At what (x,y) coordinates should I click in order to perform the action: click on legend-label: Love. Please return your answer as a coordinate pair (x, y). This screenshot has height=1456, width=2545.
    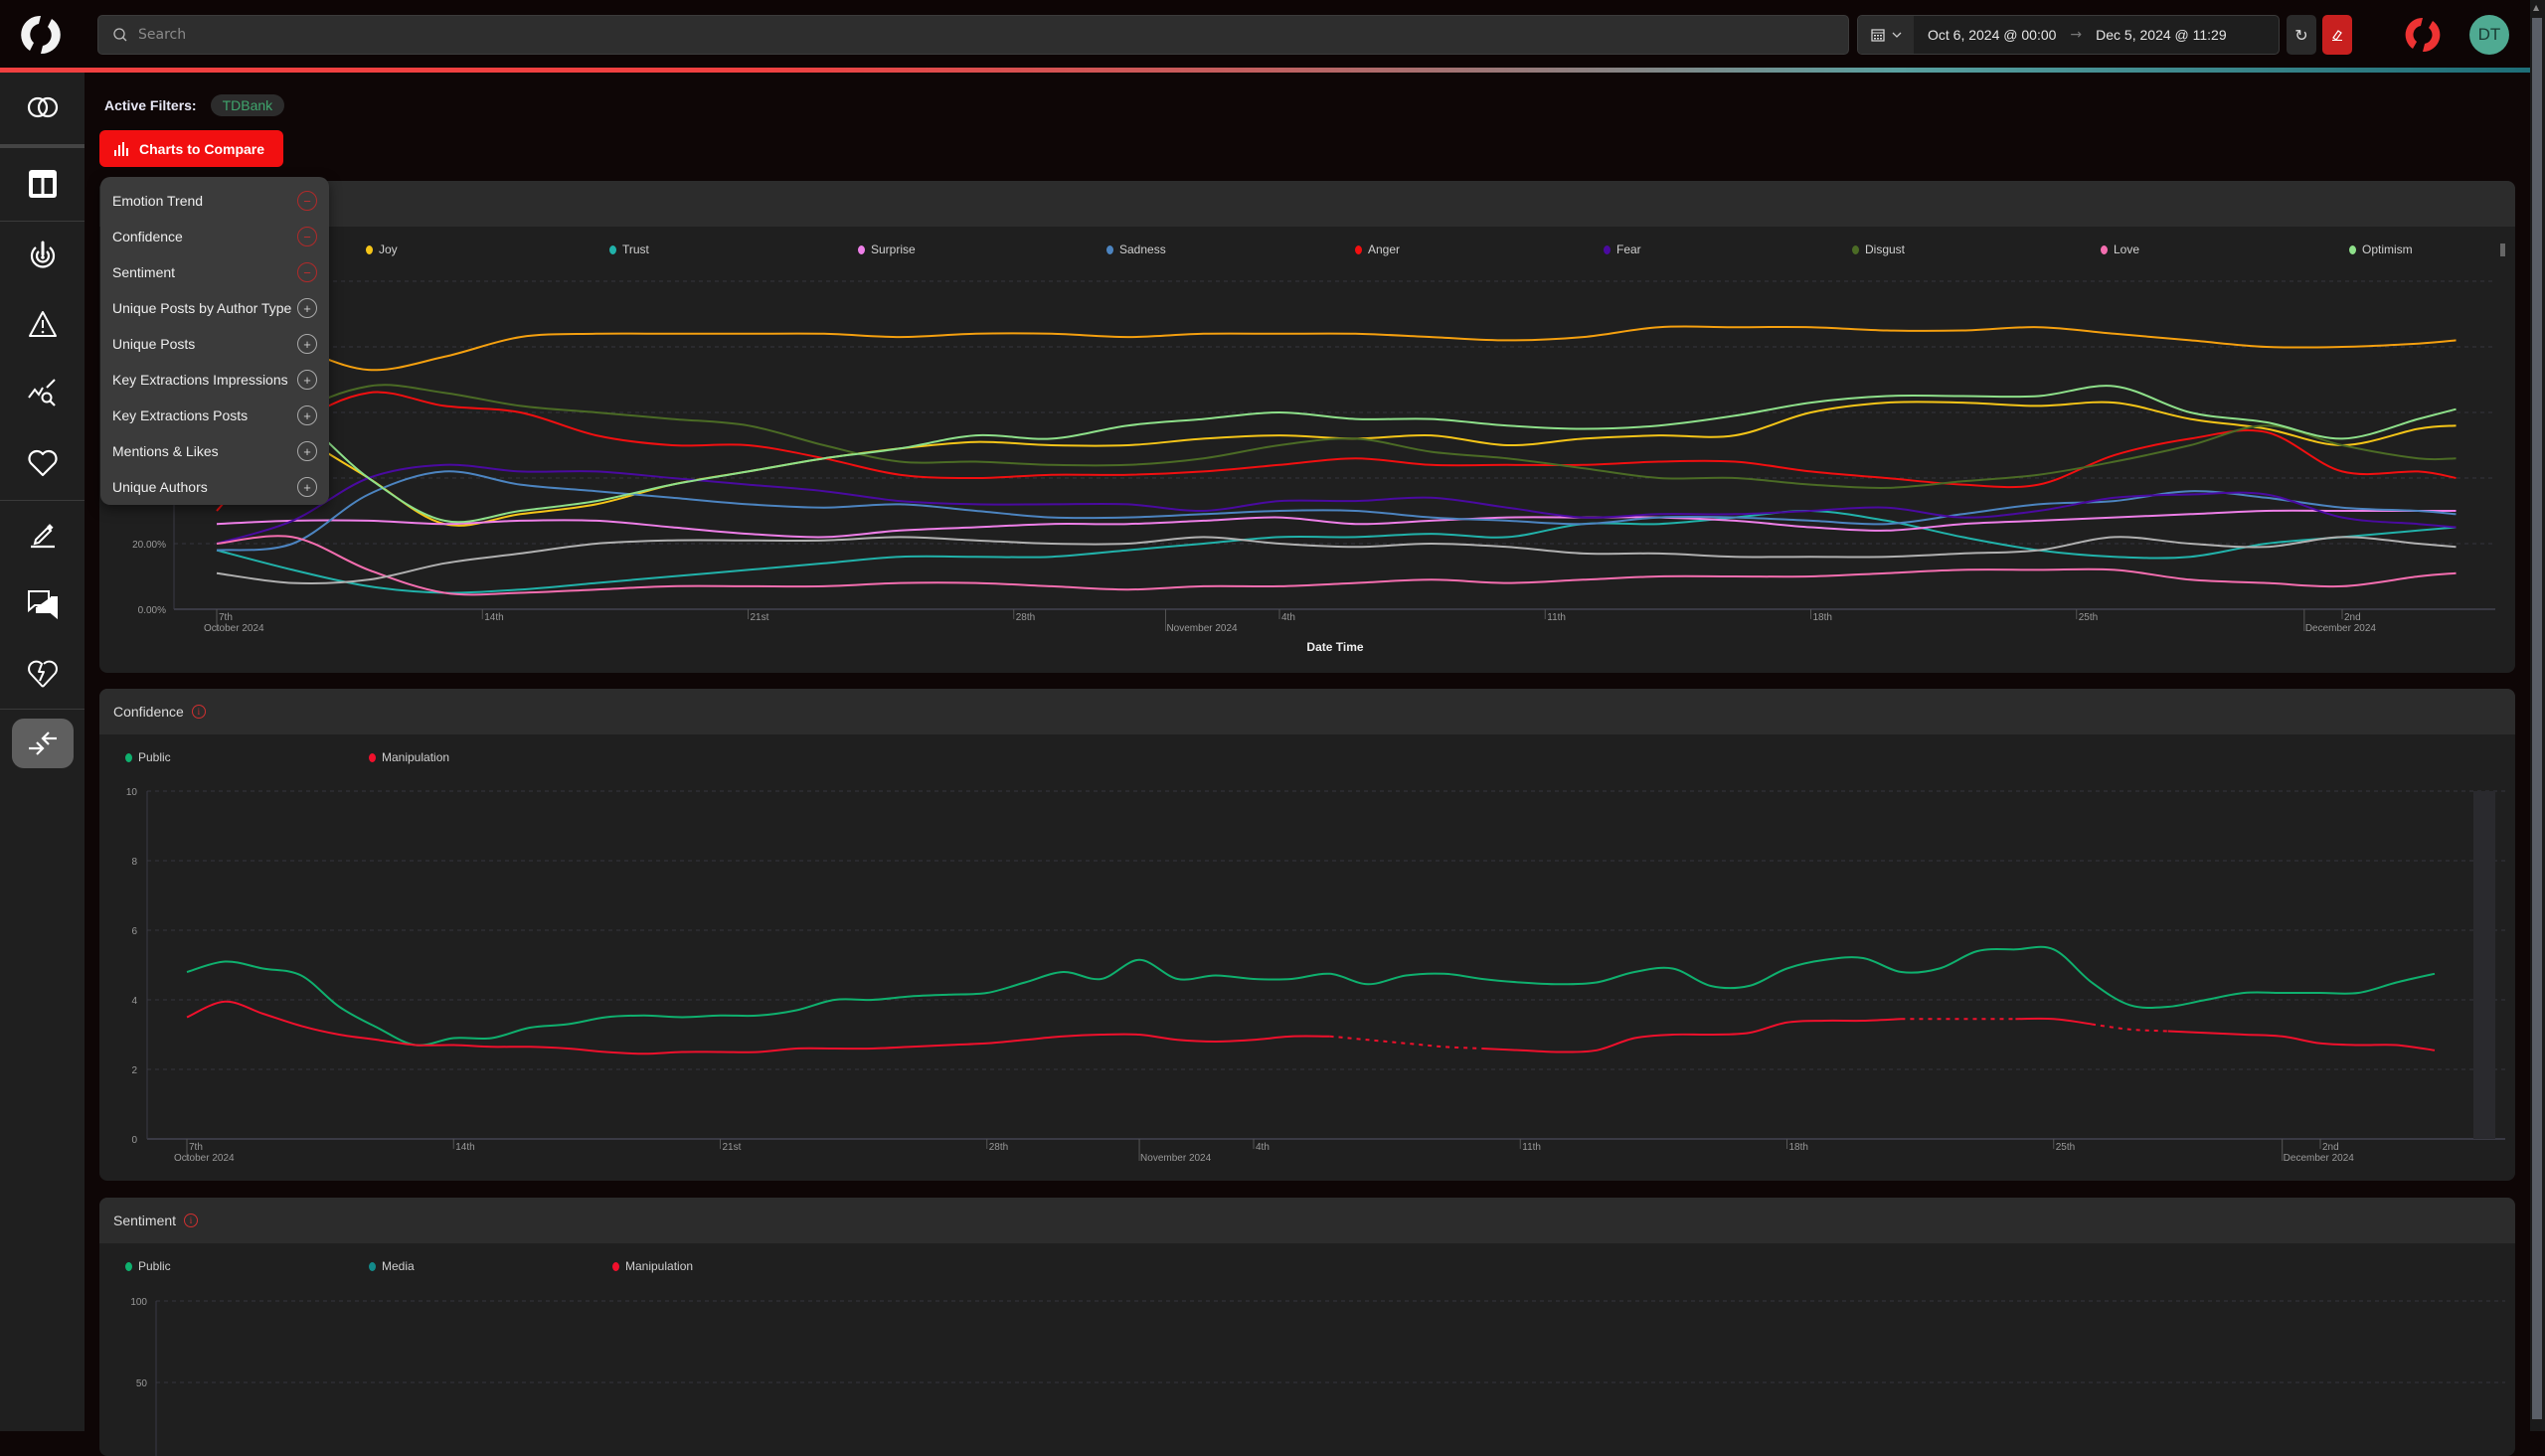
    Looking at the image, I should click on (2126, 249).